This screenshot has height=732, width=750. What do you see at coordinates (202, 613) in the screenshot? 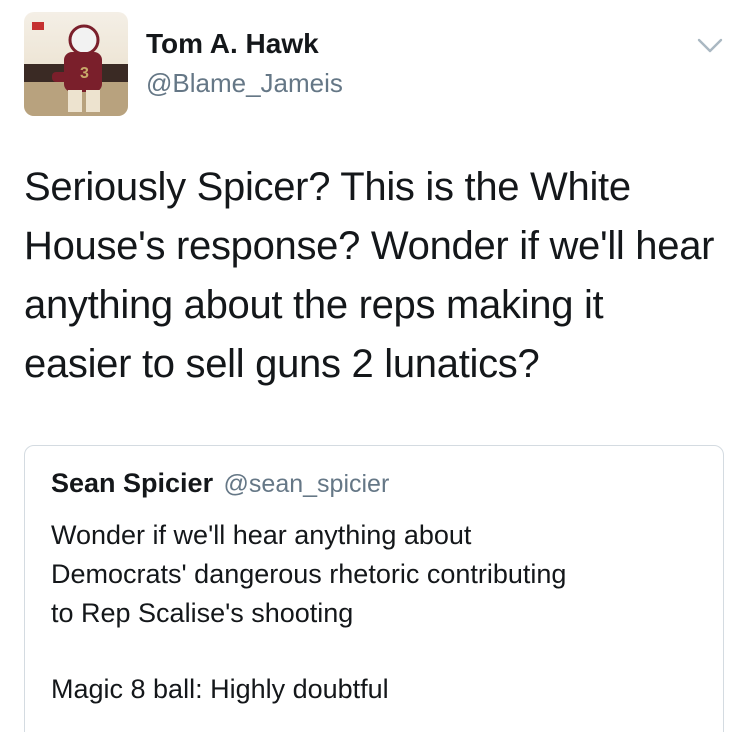
I see `quoted-text-line: to Rep Scalise's shooting` at bounding box center [202, 613].